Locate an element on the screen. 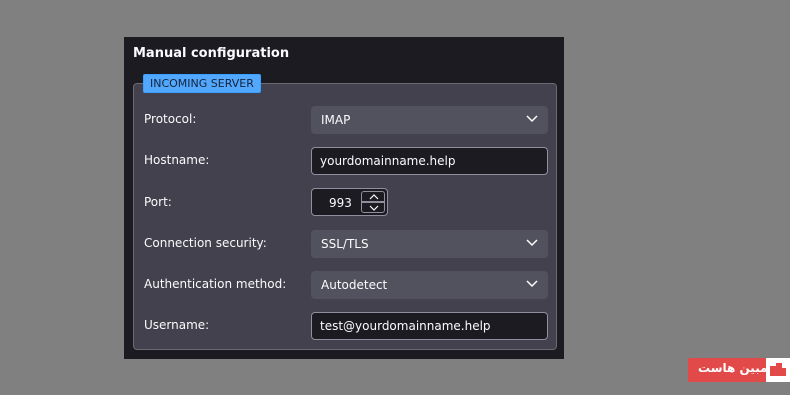  watermark-text: مبین هاست is located at coordinates (733, 368).